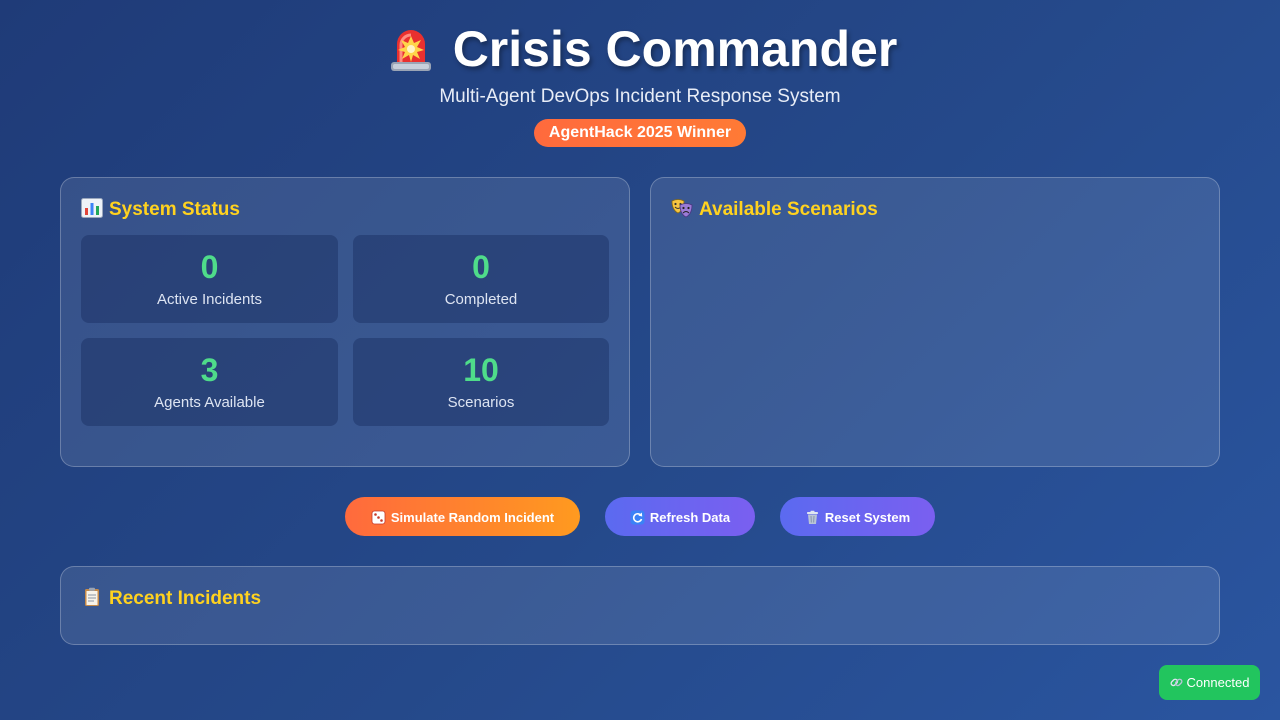 This screenshot has height=720, width=1280. Describe the element at coordinates (682, 208) in the screenshot. I see `theater-masks-icon` at that location.